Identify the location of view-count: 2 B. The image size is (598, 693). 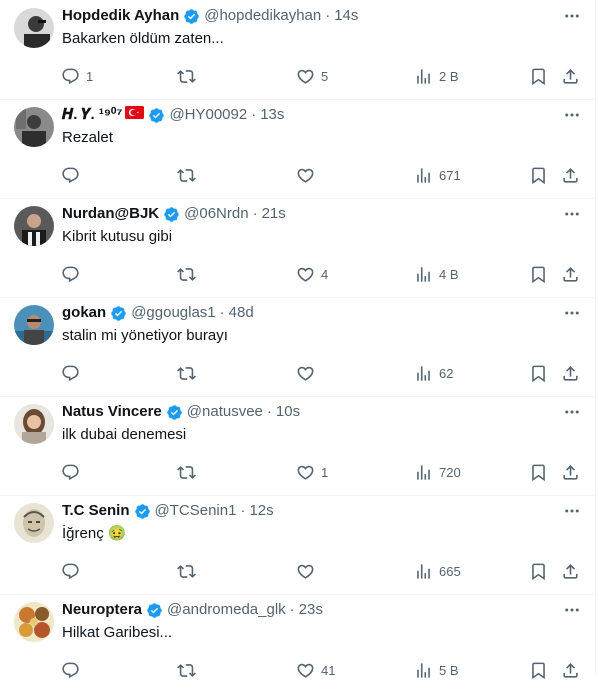
(449, 76).